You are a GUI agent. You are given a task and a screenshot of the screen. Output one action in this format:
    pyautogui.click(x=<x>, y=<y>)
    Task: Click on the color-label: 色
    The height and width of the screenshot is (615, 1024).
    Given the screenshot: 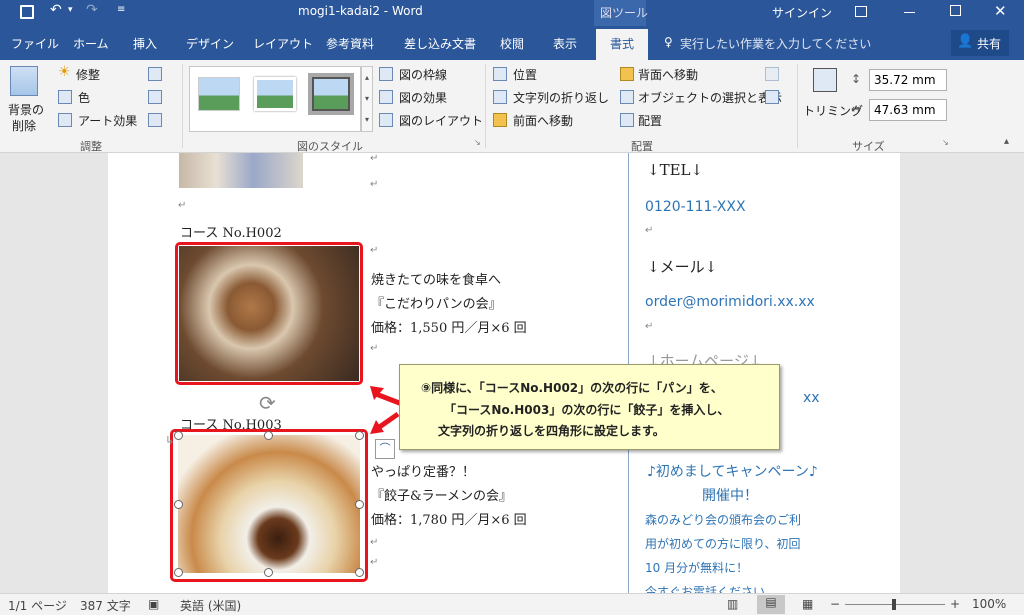 What is the action you would take?
    pyautogui.click(x=84, y=98)
    